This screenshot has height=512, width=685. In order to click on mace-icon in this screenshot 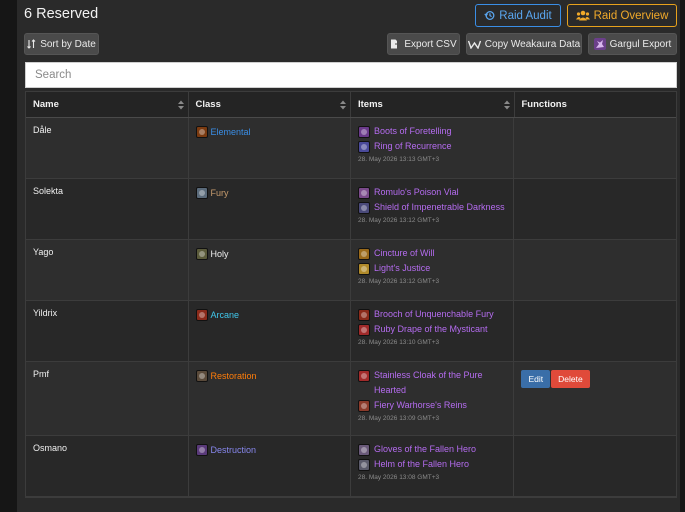, I will do `click(364, 269)`.